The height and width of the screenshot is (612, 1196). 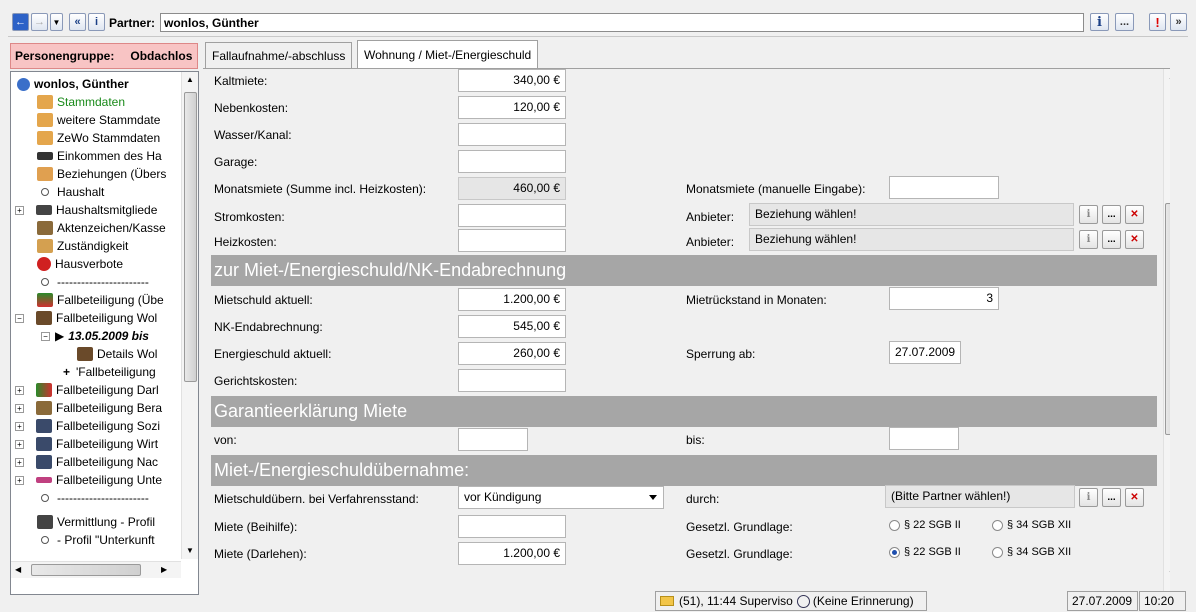 I want to click on bis-input, so click(x=924, y=438).